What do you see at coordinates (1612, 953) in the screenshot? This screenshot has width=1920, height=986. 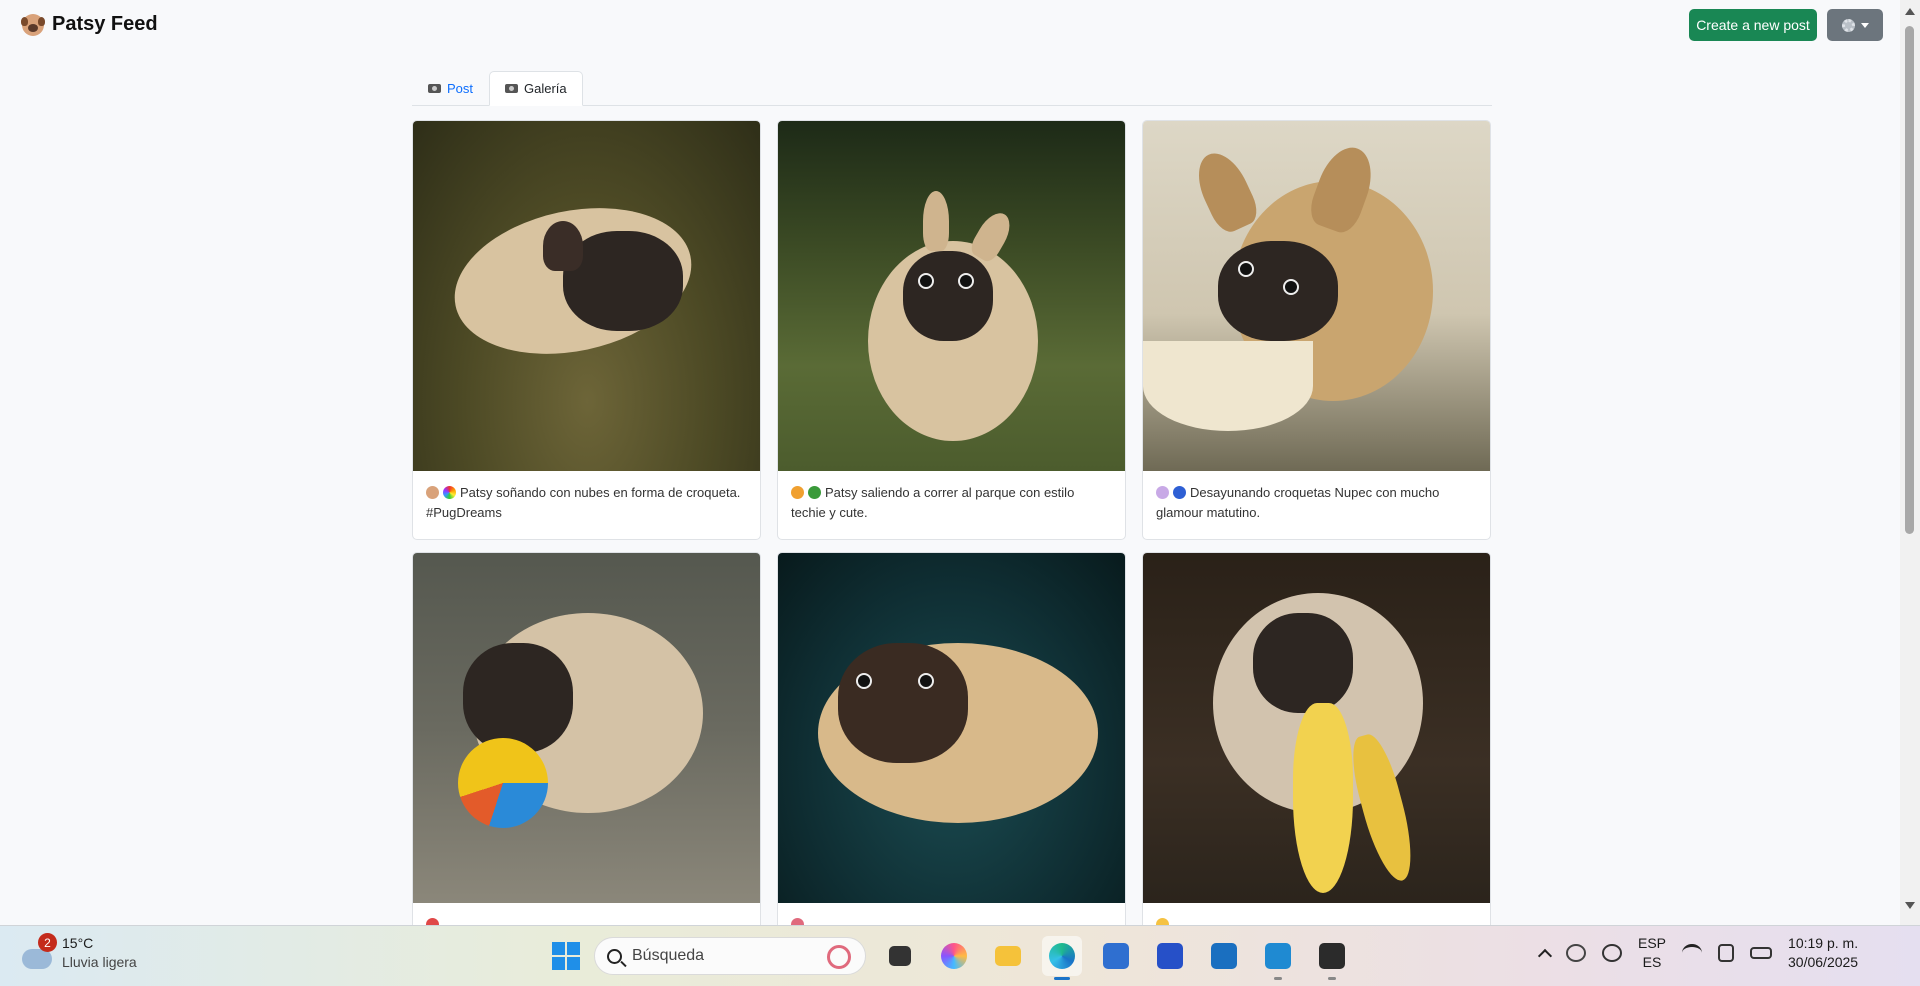 I see `onedrive-icon` at bounding box center [1612, 953].